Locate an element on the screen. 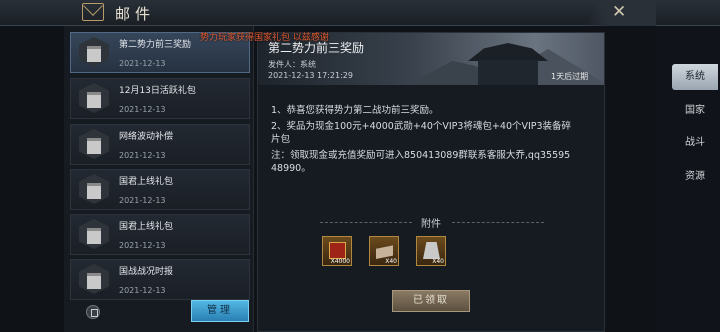  mail-body-line: 48990。 is located at coordinates (291, 168).